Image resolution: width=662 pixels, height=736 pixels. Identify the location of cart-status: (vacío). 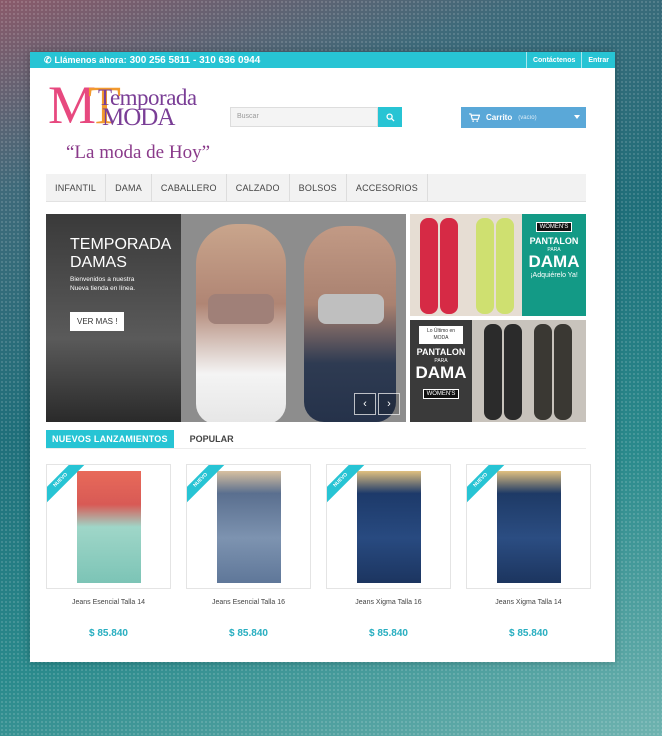
(527, 117).